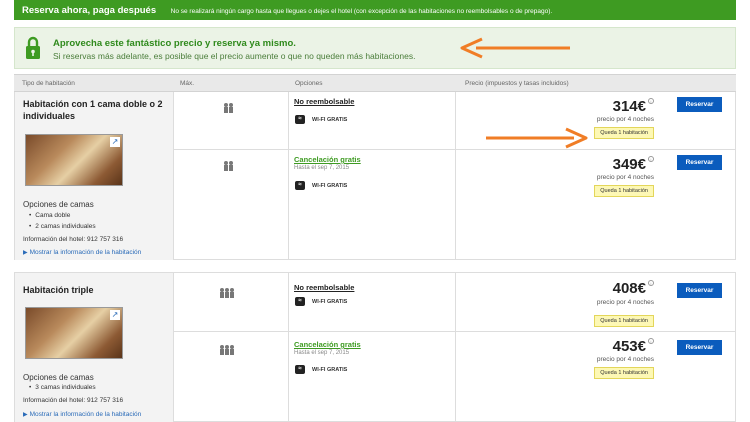 The width and height of the screenshot is (750, 422). I want to click on price-value: 408€, so click(629, 288).